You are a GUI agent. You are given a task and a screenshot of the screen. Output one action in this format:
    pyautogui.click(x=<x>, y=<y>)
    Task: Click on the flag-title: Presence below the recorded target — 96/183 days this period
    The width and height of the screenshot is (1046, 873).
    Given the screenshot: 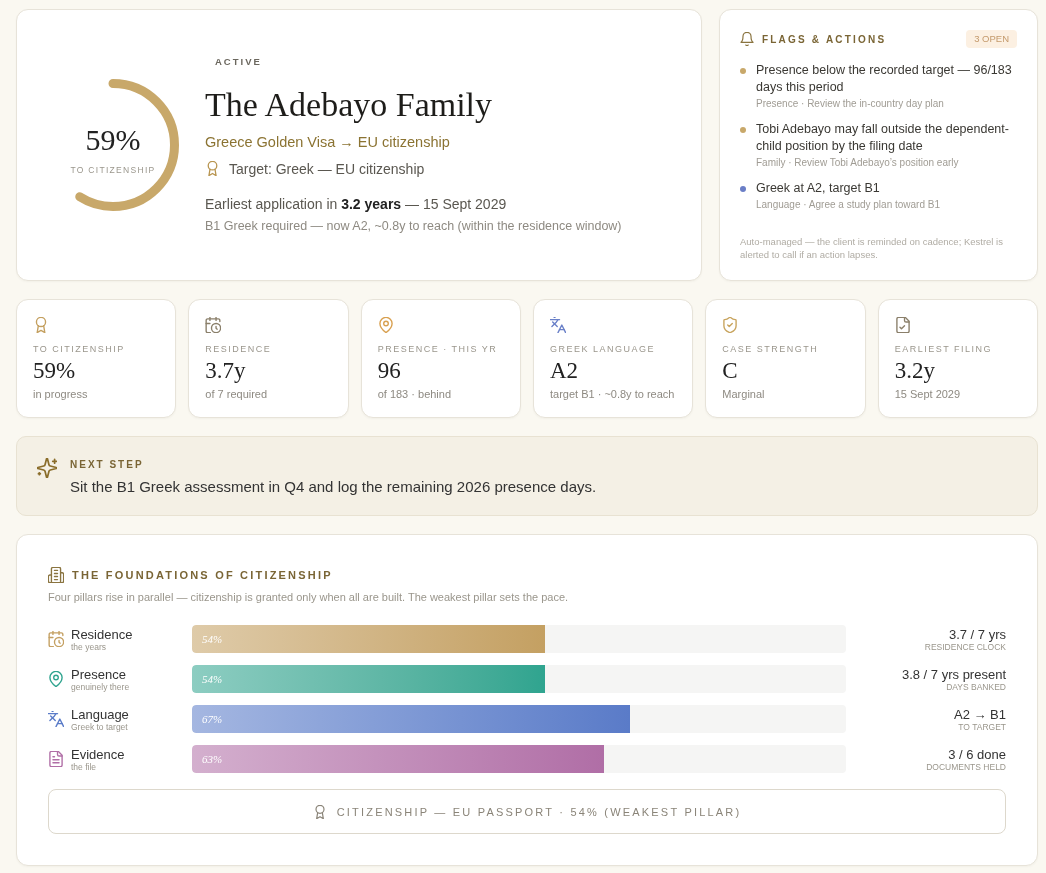 What is the action you would take?
    pyautogui.click(x=884, y=79)
    